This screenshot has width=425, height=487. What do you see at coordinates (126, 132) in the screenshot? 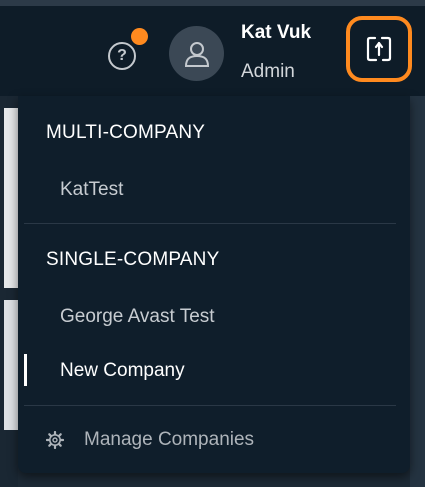
I see `section-multi-company-title: MULTI-COMPANY` at bounding box center [126, 132].